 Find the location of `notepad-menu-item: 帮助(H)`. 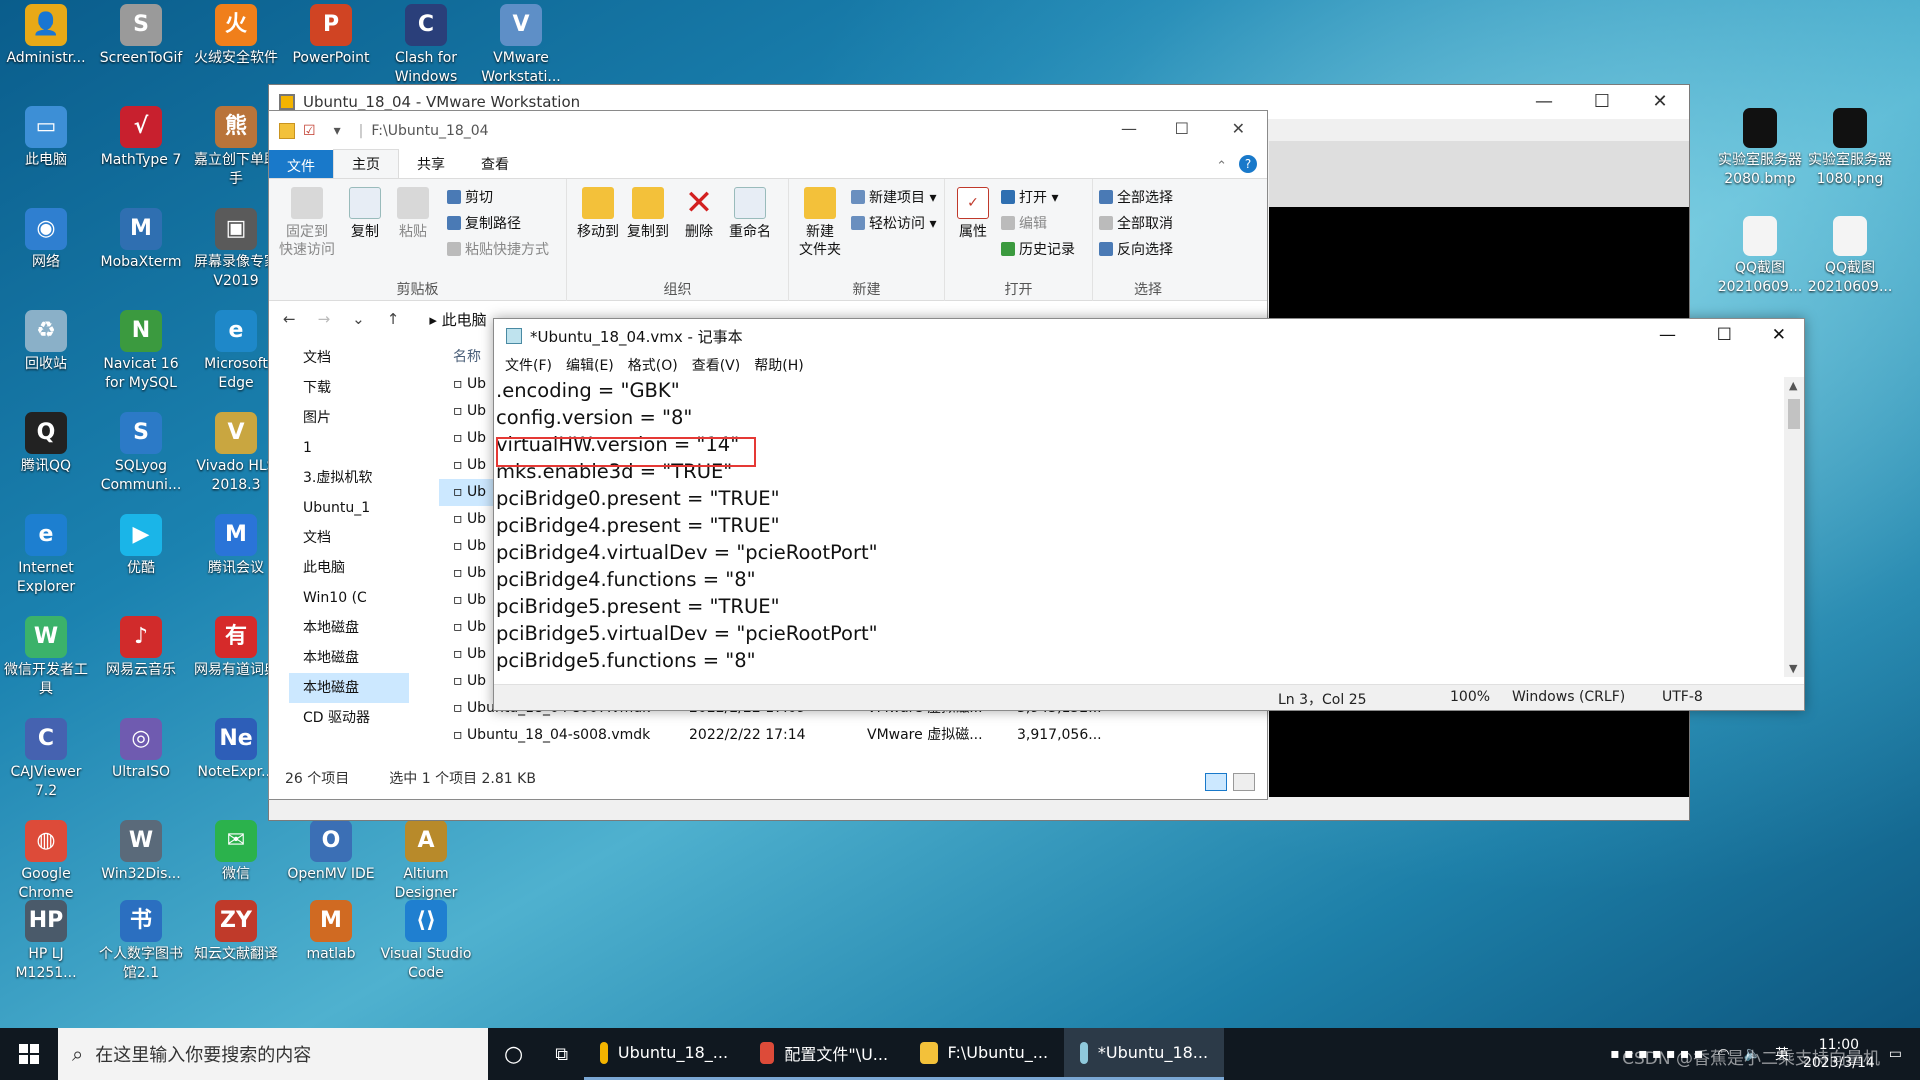

notepad-menu-item: 帮助(H) is located at coordinates (778, 365).